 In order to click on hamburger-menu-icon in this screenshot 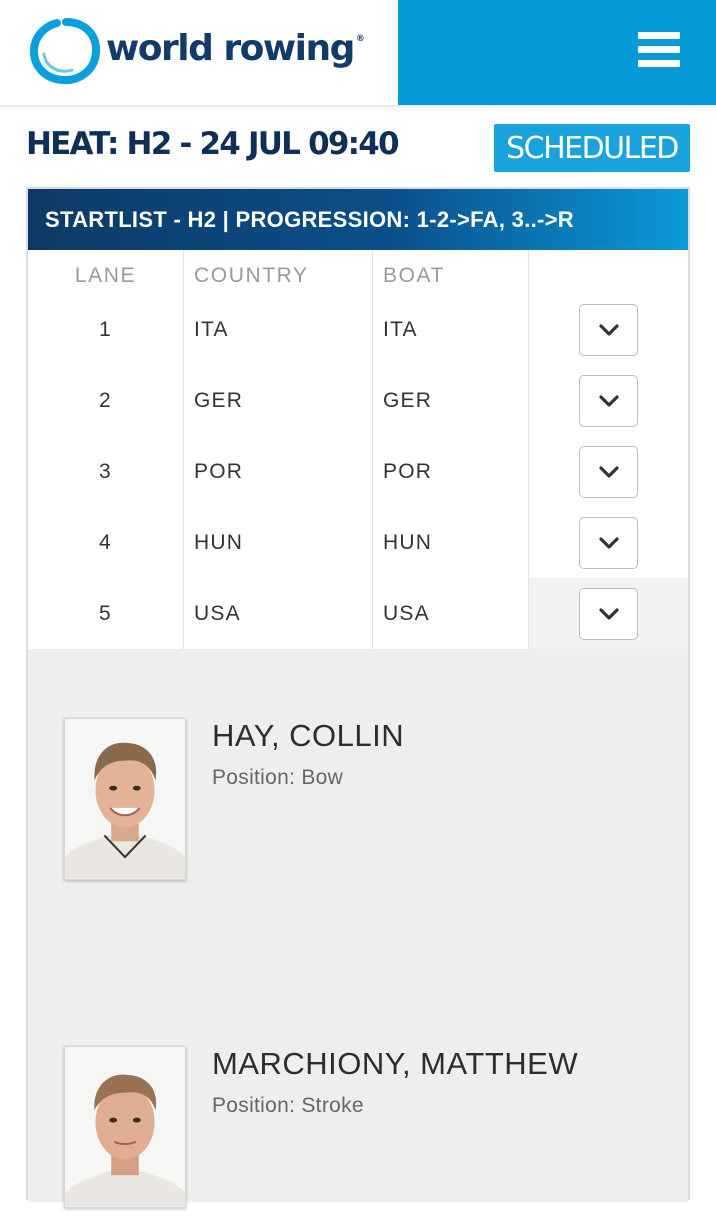, I will do `click(659, 50)`.